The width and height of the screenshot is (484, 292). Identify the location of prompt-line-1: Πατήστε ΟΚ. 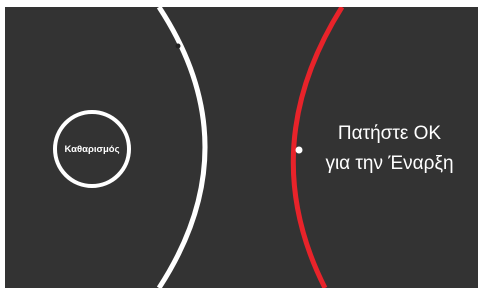
(389, 133).